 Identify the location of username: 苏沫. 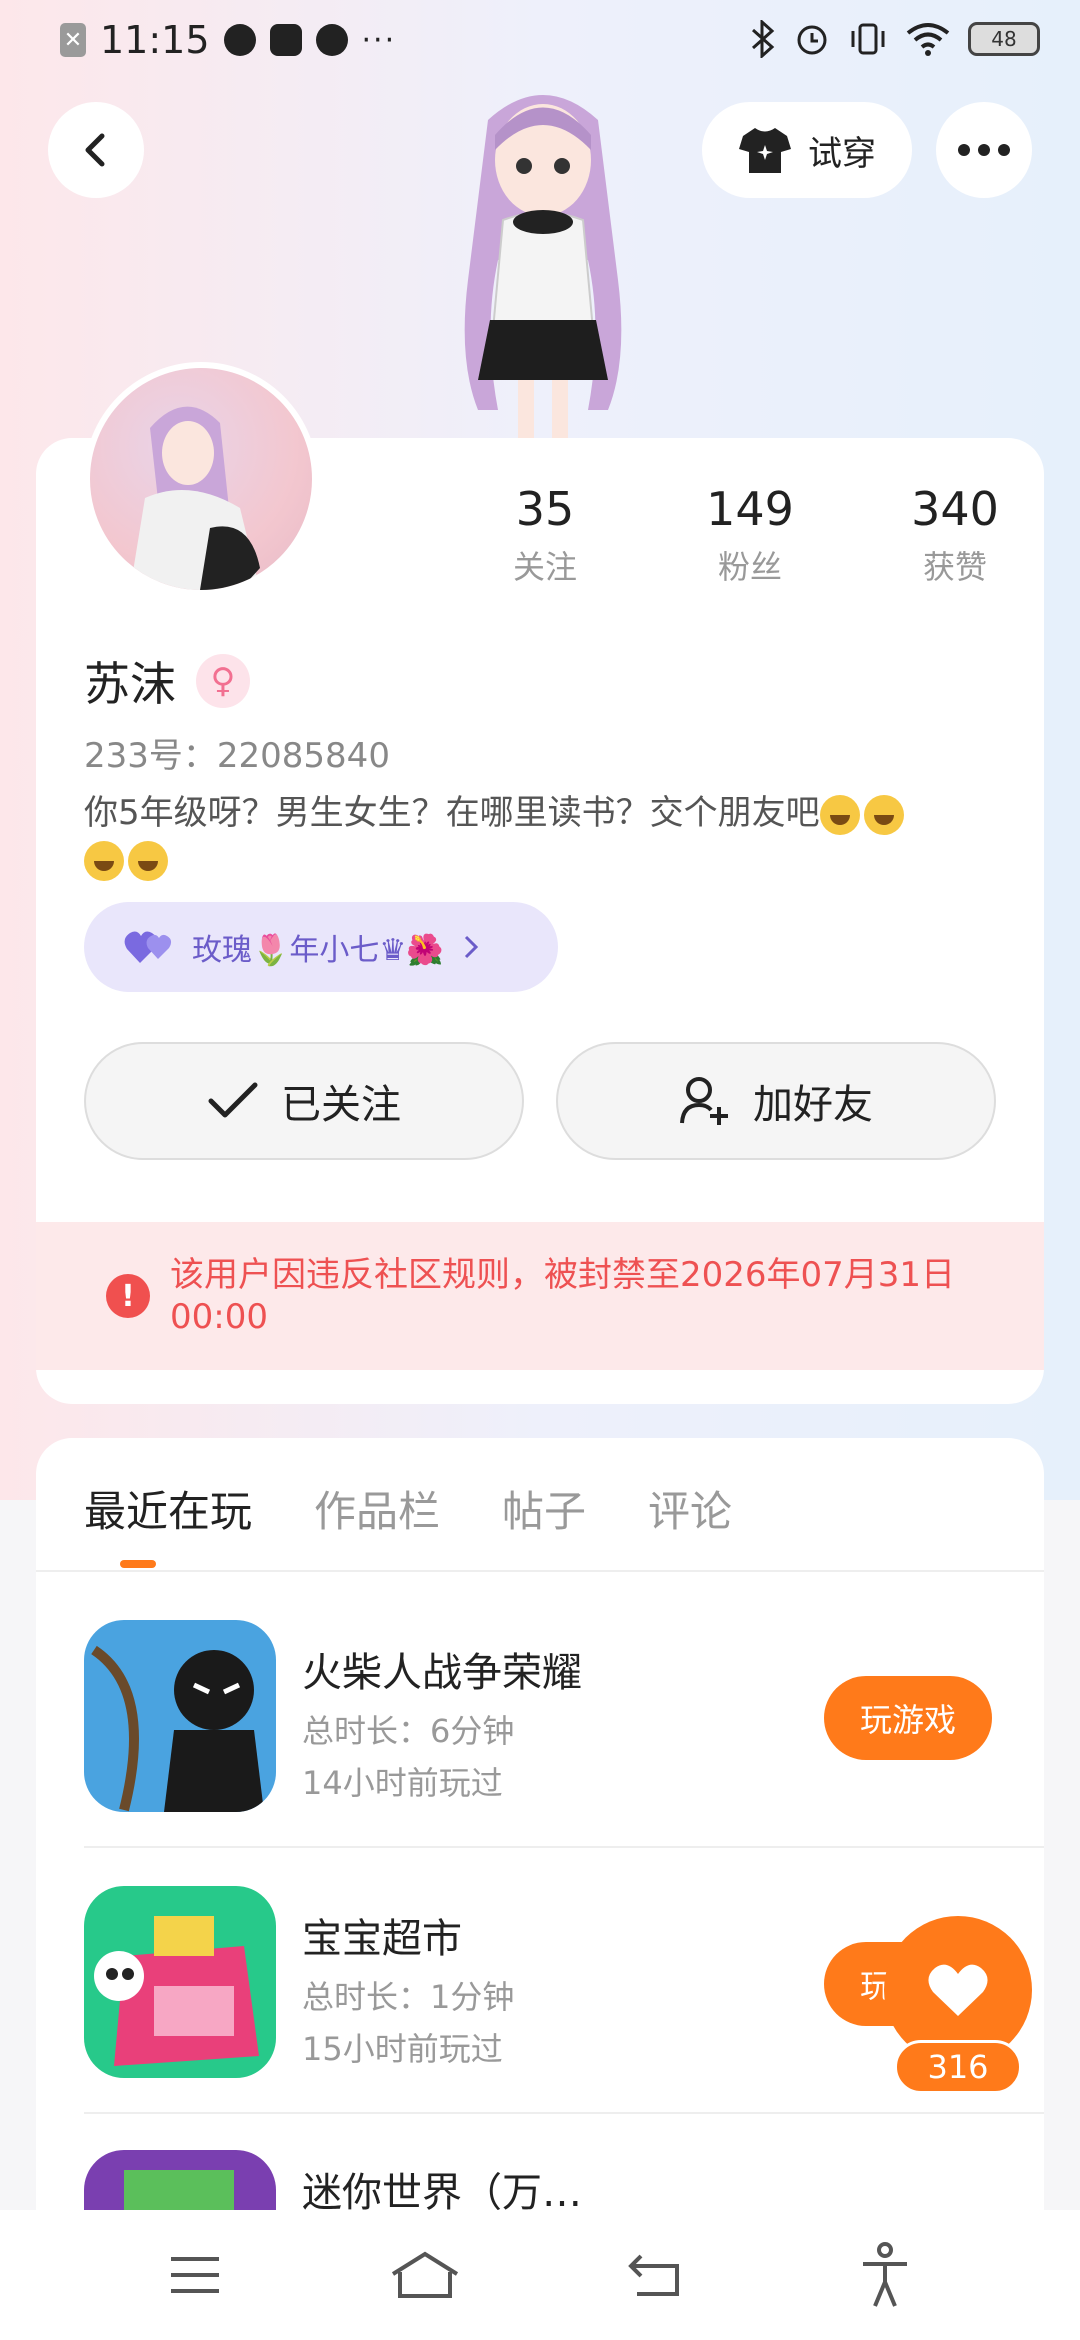
(130, 684).